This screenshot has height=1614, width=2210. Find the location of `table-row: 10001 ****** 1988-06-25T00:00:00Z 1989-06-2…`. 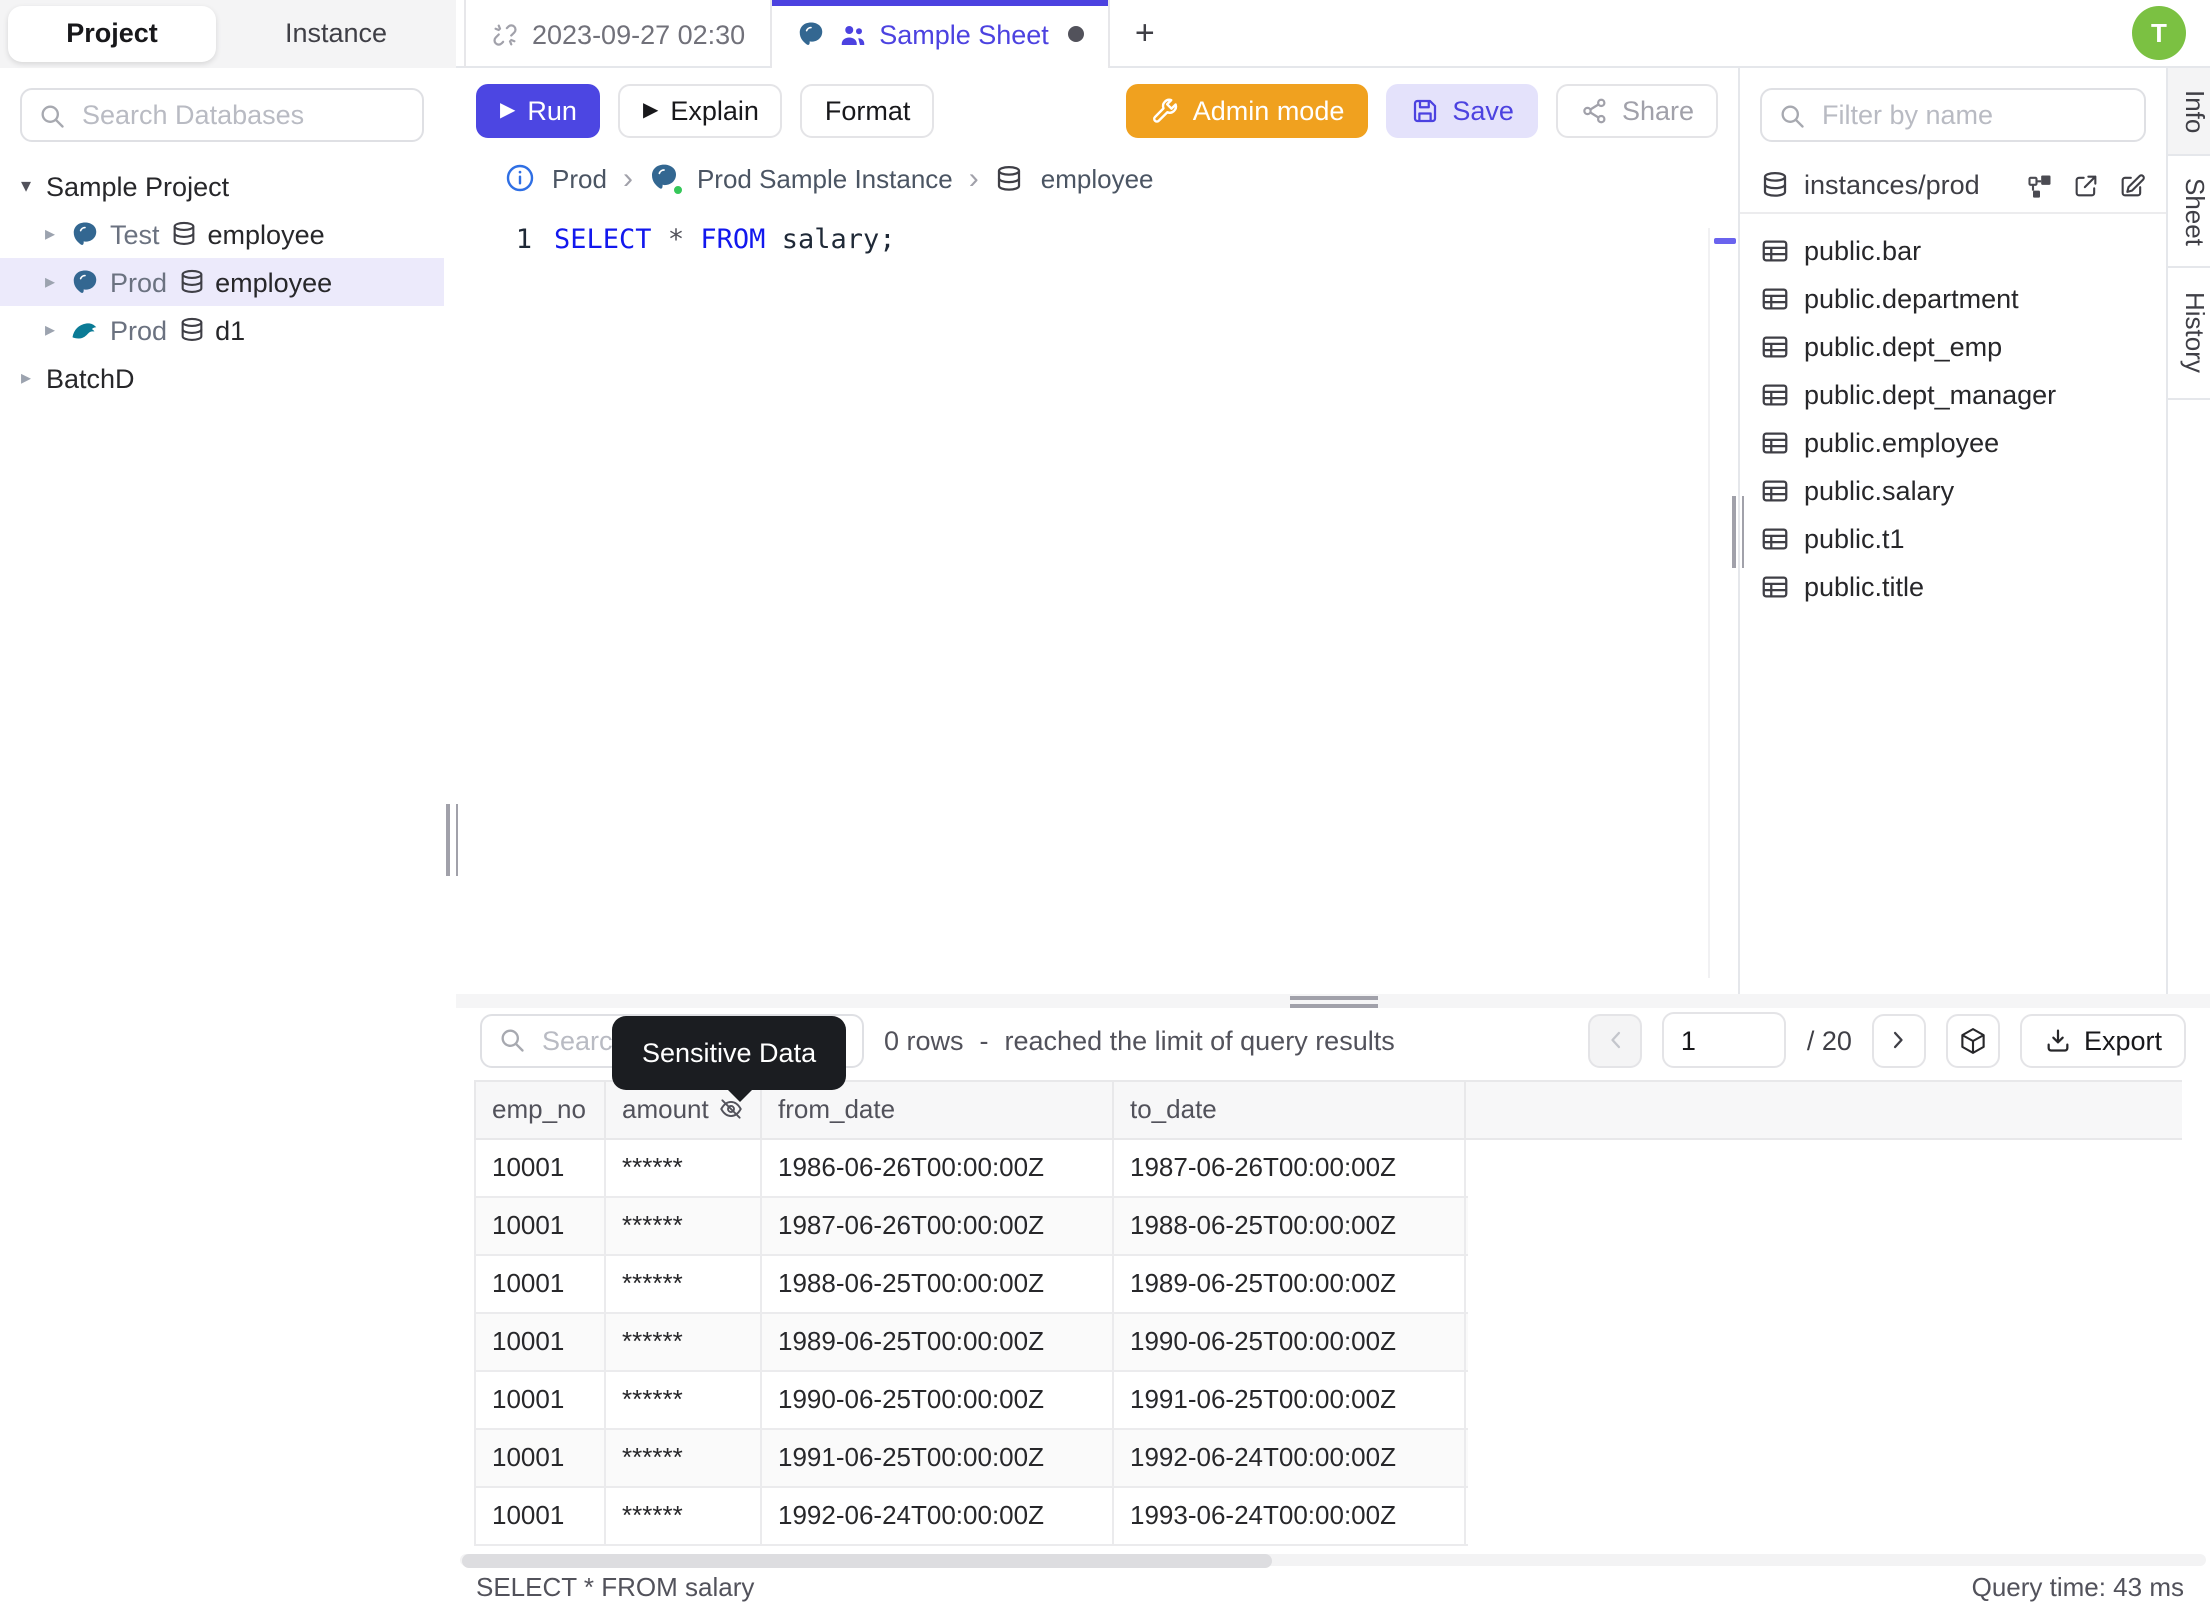

table-row: 10001 ****** 1988-06-25T00:00:00Z 1989-06-2… is located at coordinates (971, 1284).